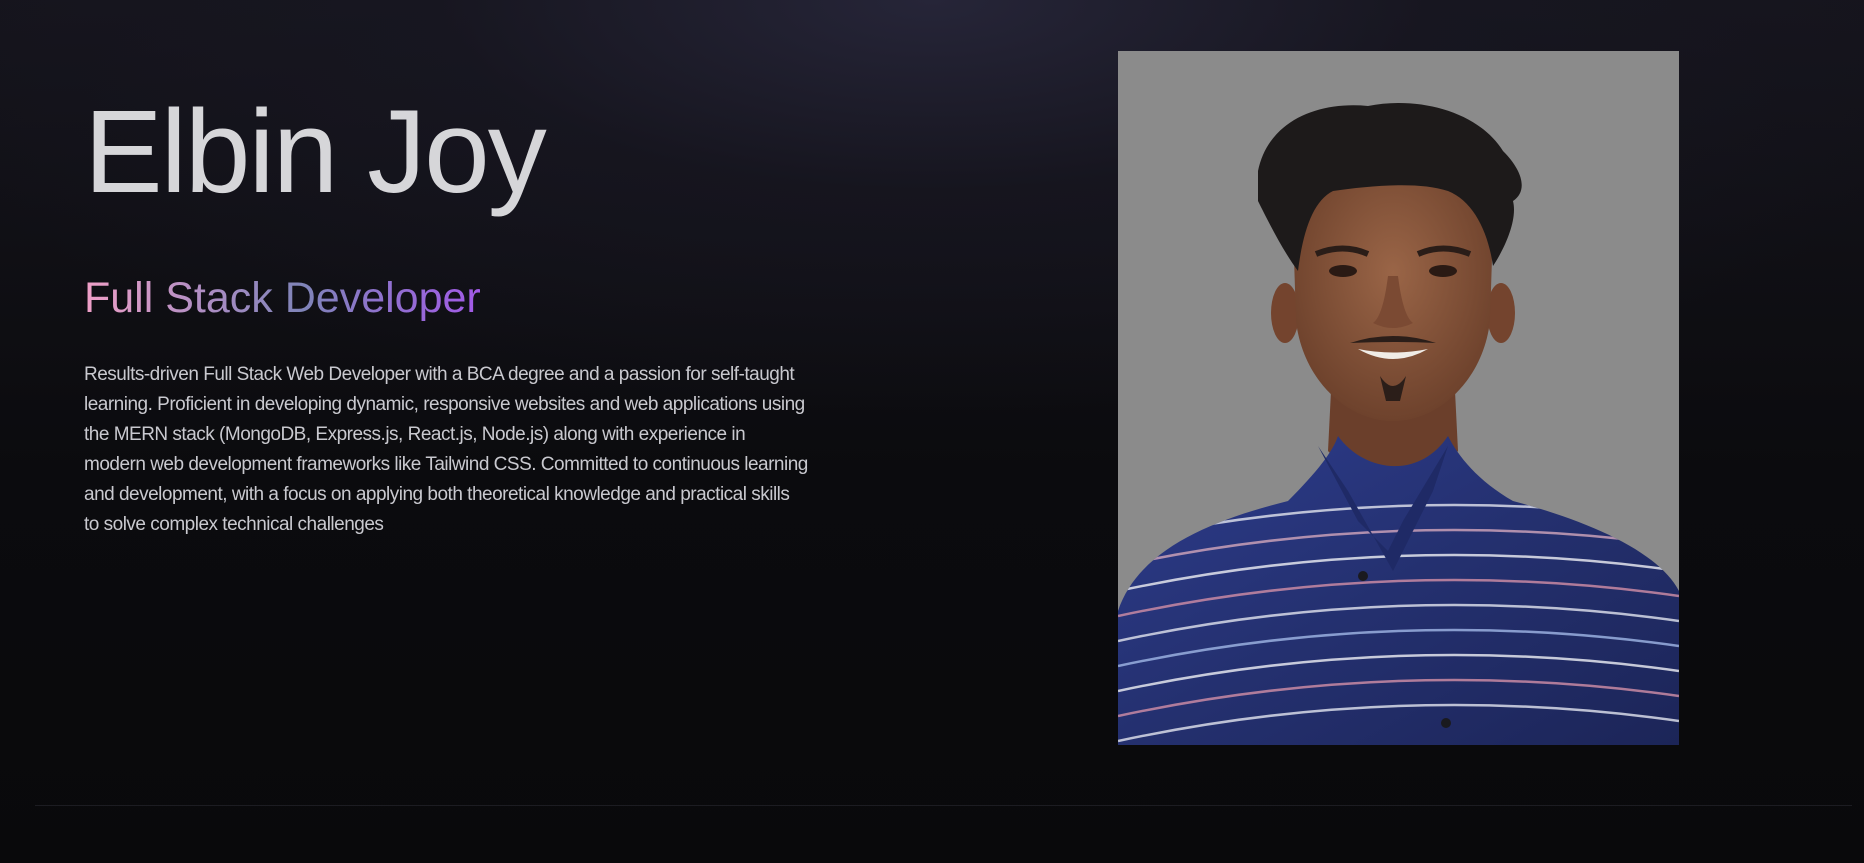 The width and height of the screenshot is (1864, 863). I want to click on section-divider, so click(943, 805).